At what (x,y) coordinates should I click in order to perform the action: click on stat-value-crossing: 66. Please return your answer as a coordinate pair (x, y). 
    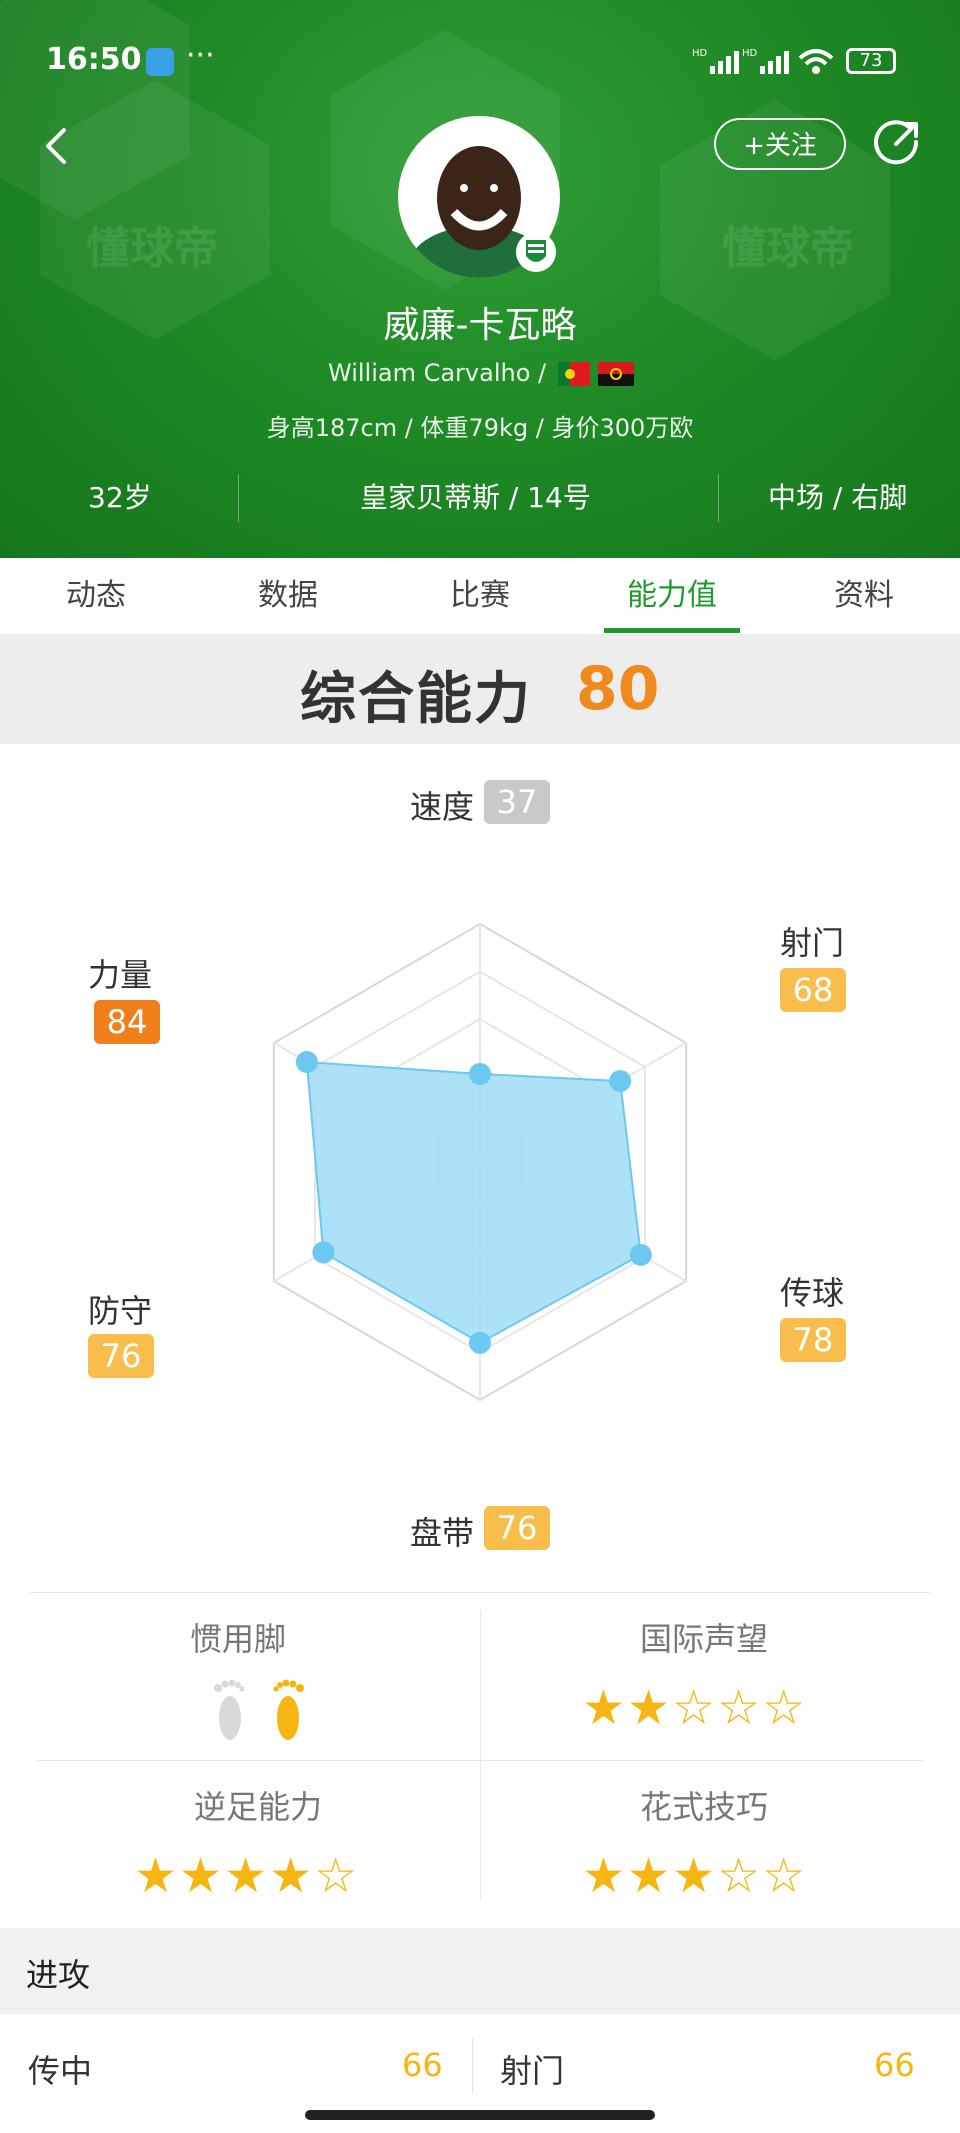
    Looking at the image, I should click on (422, 2065).